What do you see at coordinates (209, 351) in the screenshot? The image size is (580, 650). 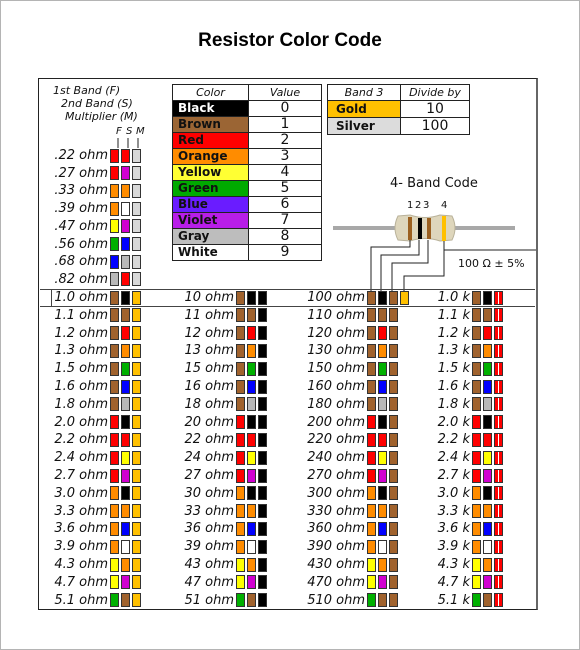 I see `resistance-label: 13 ohm` at bounding box center [209, 351].